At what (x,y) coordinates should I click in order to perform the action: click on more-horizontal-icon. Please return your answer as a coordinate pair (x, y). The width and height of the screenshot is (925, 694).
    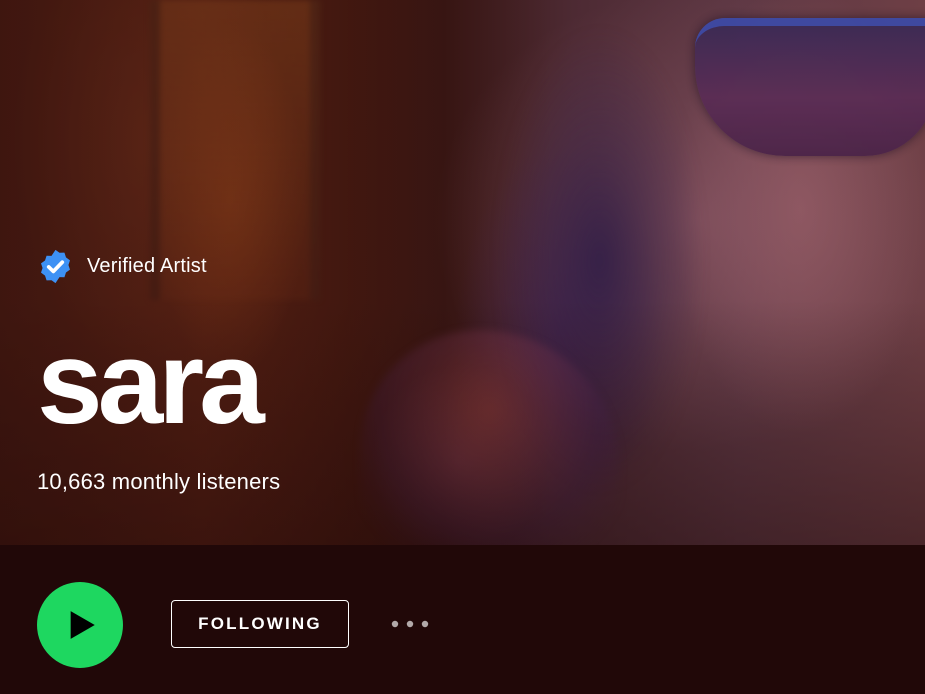
    Looking at the image, I should click on (410, 624).